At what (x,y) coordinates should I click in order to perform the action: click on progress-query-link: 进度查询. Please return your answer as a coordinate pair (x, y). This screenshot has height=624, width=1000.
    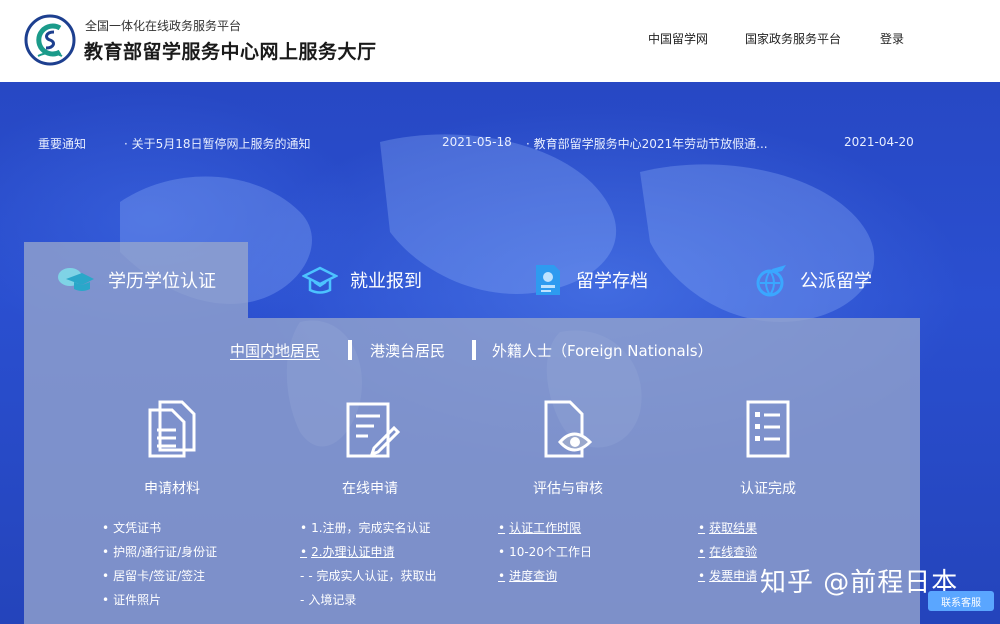
    Looking at the image, I should click on (545, 576).